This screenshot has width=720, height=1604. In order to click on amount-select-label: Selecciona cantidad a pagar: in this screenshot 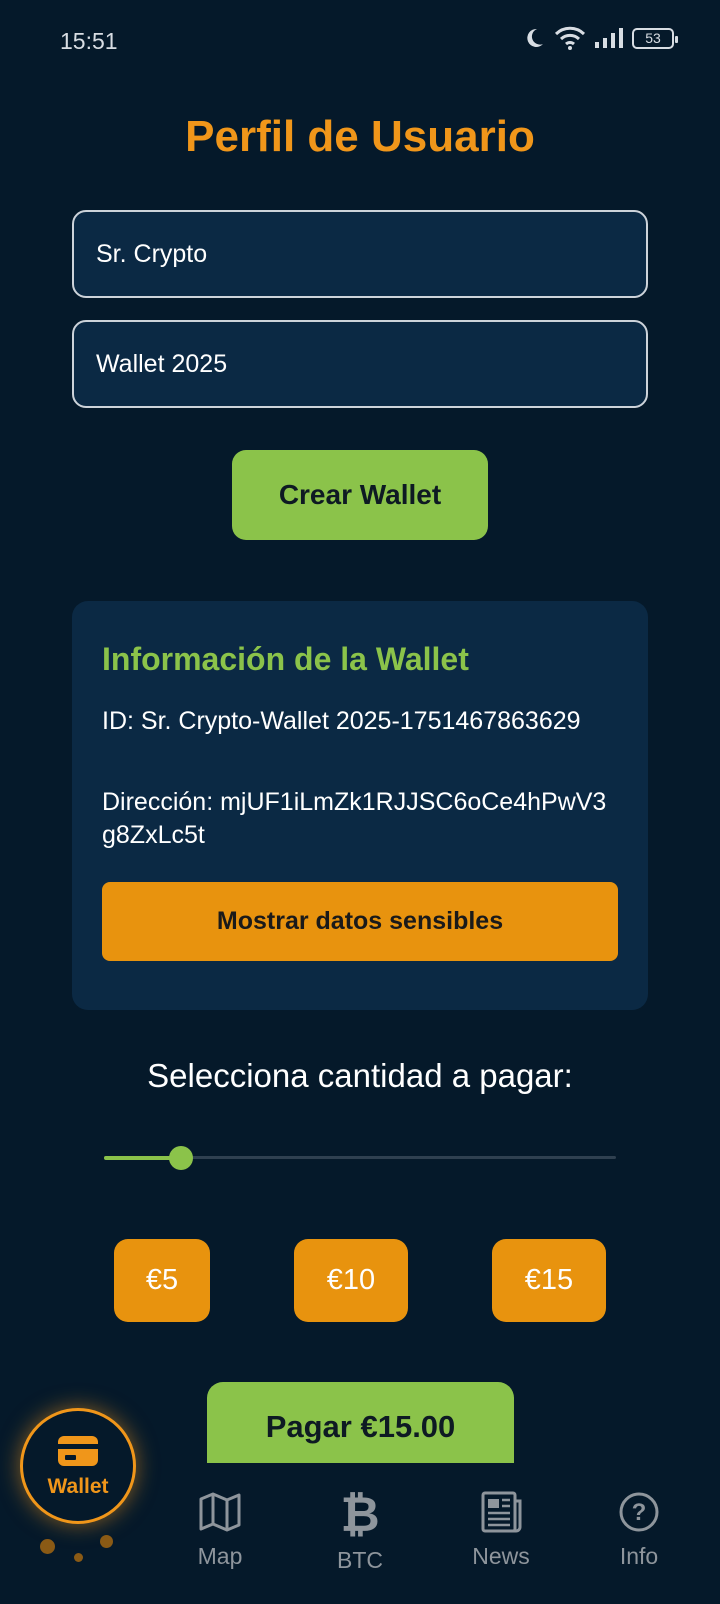, I will do `click(360, 1075)`.